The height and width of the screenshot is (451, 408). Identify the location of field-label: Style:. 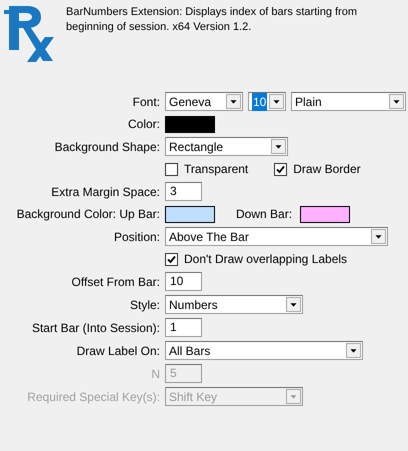
(145, 305).